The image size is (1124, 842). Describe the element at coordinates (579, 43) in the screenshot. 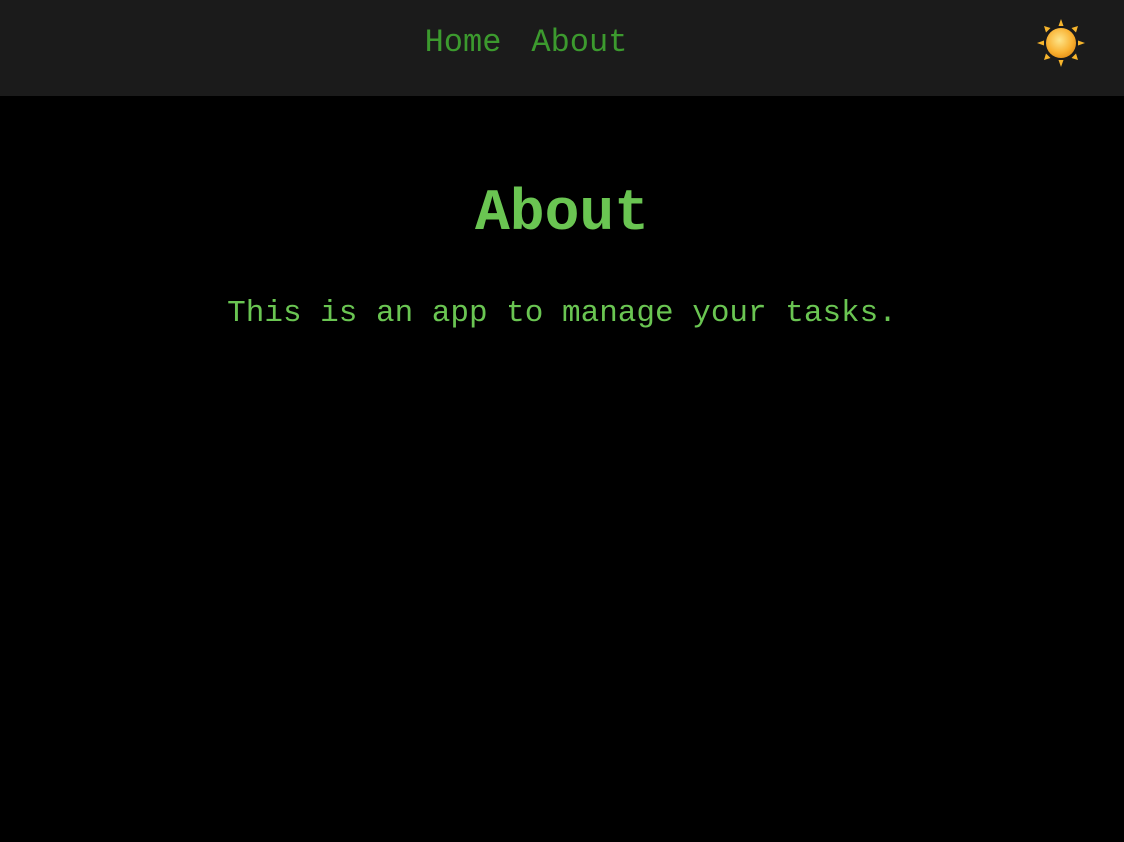

I see `nav-link-about: About` at that location.